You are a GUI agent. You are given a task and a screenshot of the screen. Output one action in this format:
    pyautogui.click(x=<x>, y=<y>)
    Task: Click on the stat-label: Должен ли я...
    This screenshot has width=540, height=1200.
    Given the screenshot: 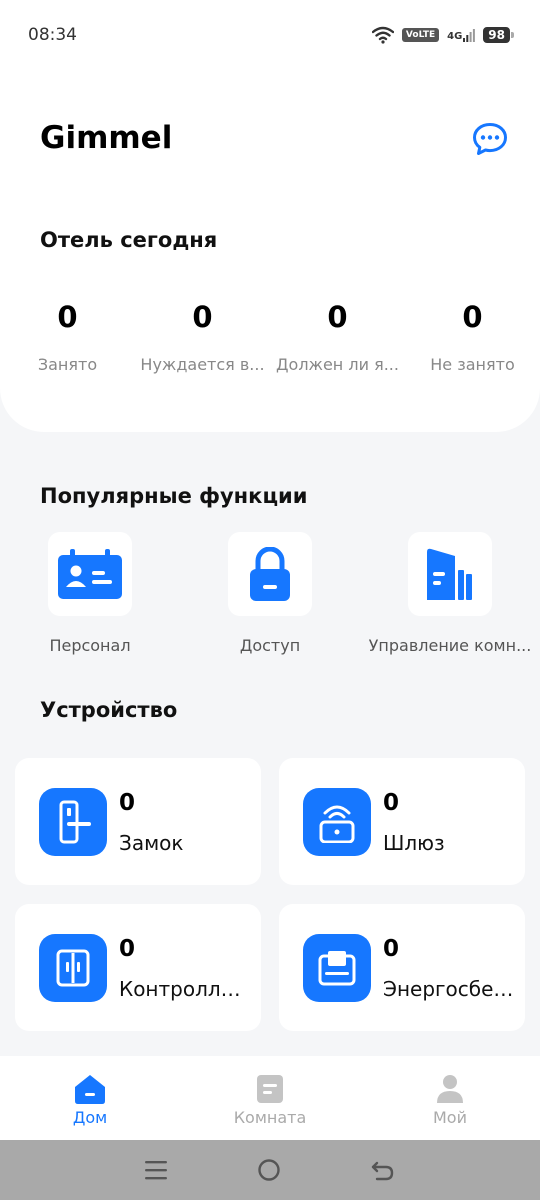 What is the action you would take?
    pyautogui.click(x=337, y=364)
    